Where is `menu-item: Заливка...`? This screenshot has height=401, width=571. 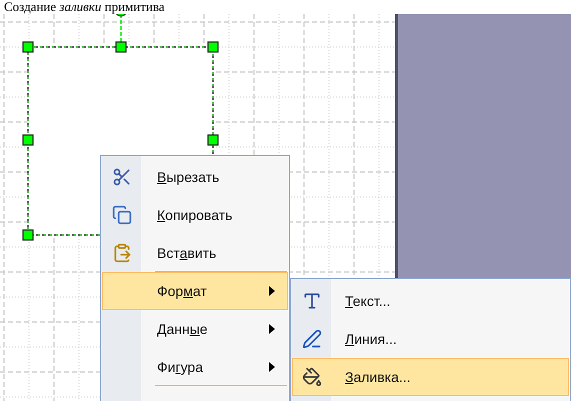
menu-item: Заливка... is located at coordinates (430, 377).